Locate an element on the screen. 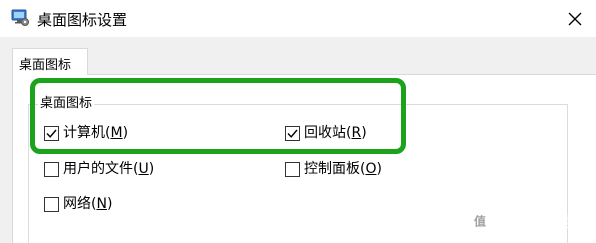 The image size is (596, 243). watermark: 值 什么值得买 is located at coordinates (523, 221).